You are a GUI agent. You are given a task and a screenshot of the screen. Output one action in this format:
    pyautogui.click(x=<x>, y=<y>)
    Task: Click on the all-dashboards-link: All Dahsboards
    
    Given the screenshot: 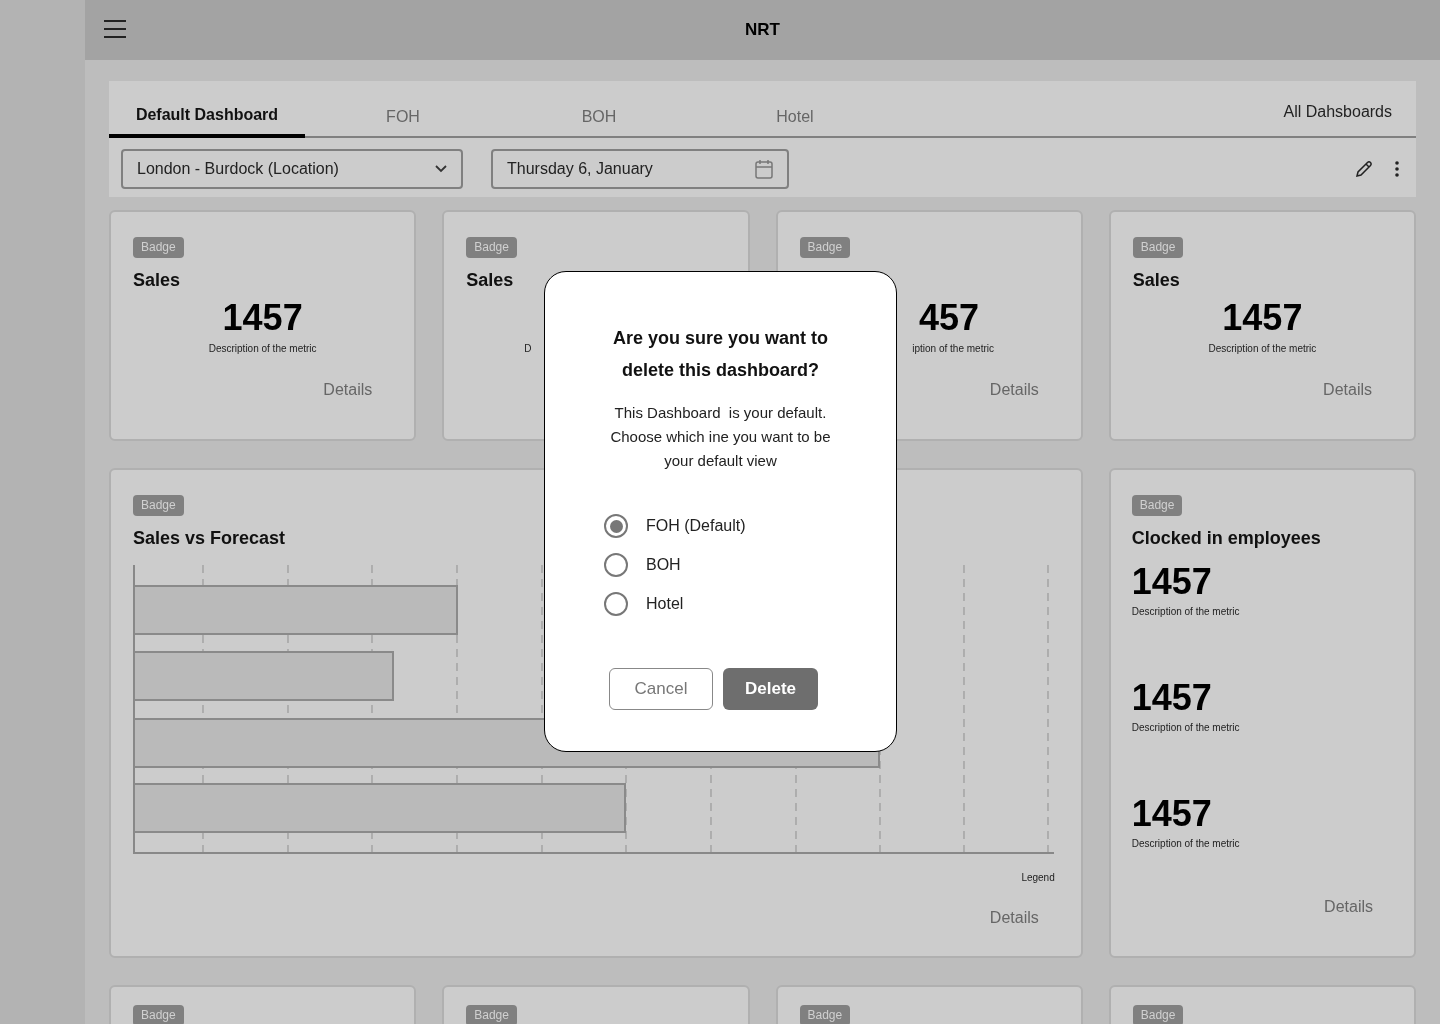 What is the action you would take?
    pyautogui.click(x=1337, y=112)
    